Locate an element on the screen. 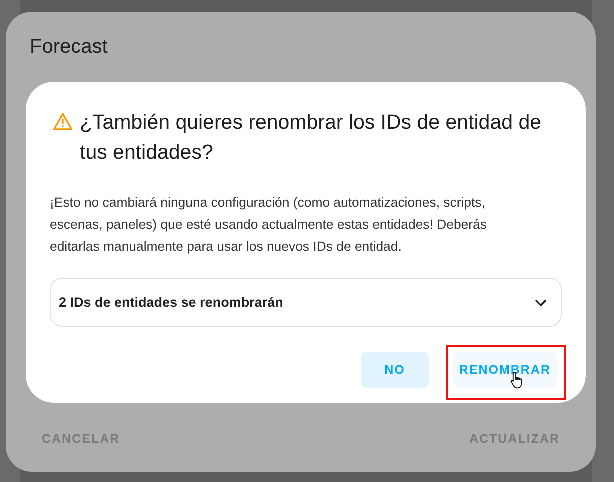 The image size is (614, 482). no-button: NO is located at coordinates (395, 370).